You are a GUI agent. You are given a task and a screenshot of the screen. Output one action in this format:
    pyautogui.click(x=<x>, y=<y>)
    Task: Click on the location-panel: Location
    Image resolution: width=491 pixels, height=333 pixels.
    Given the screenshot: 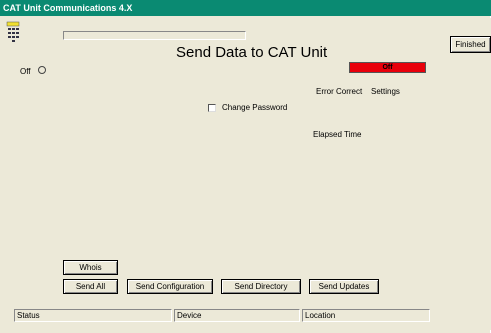 What is the action you would take?
    pyautogui.click(x=366, y=315)
    